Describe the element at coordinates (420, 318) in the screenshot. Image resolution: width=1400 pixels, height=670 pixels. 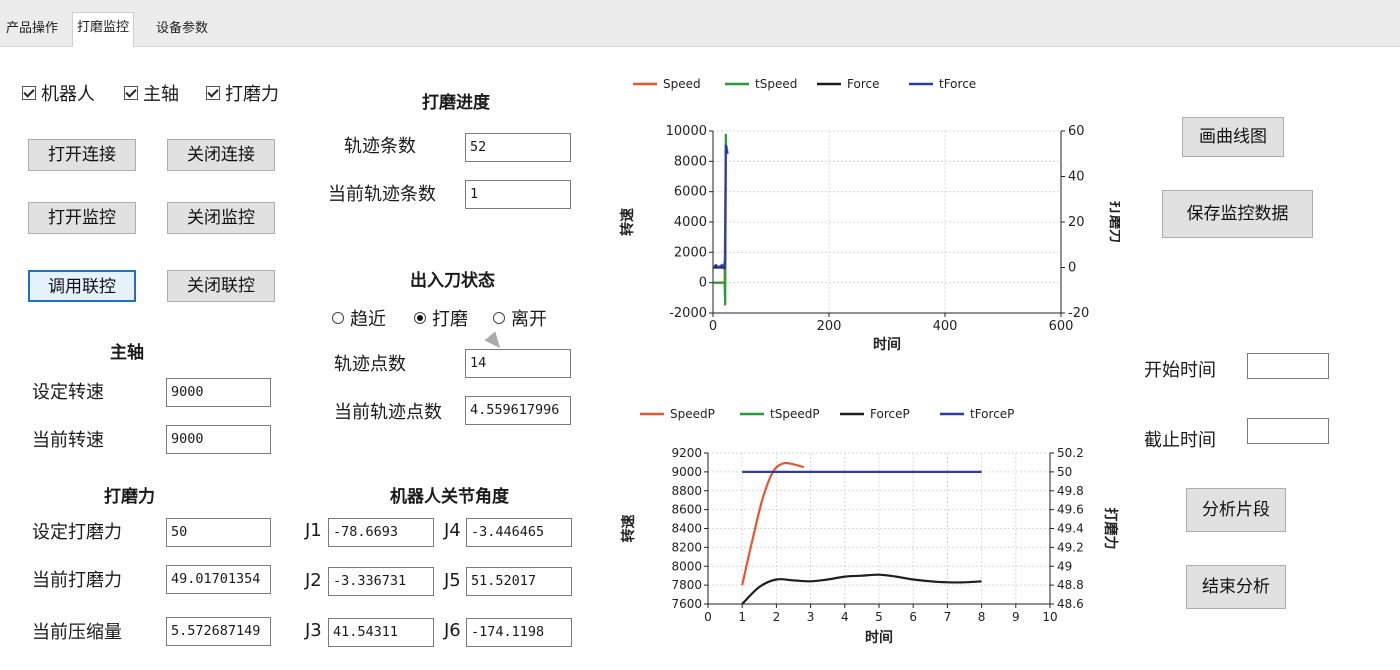
I see `radio-on-icon` at that location.